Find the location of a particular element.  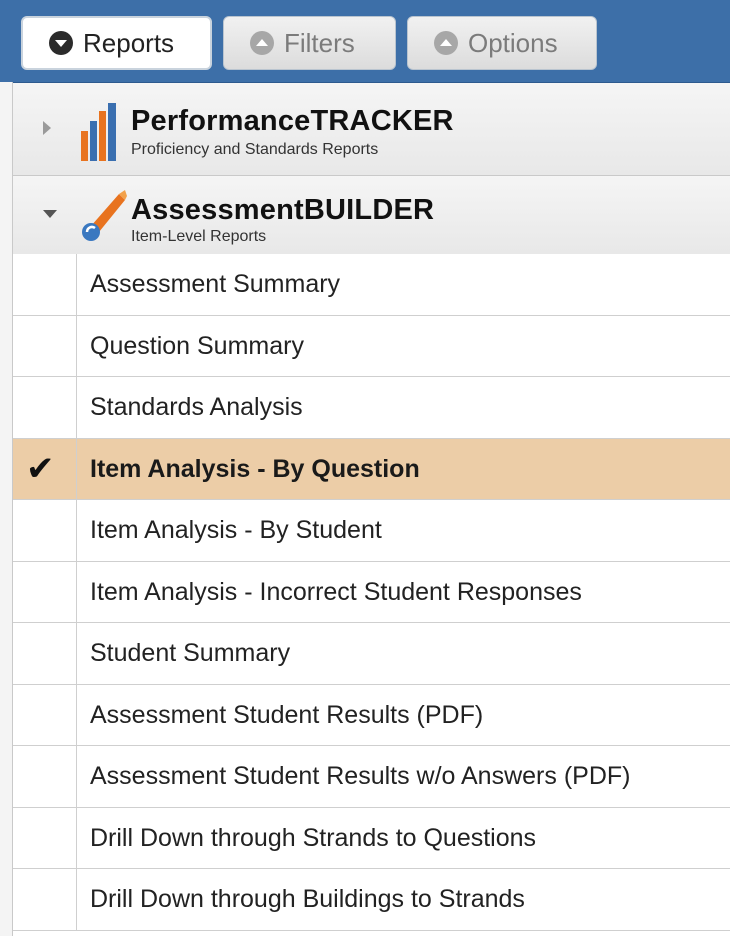

checkmark-icon: ✔ is located at coordinates (40, 468).